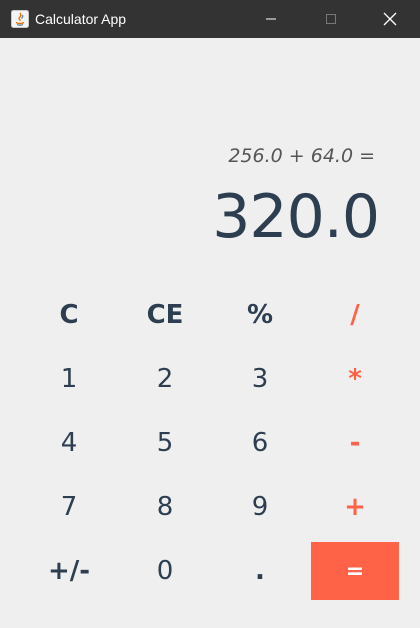 This screenshot has height=628, width=420. I want to click on divide-button: /, so click(355, 315).